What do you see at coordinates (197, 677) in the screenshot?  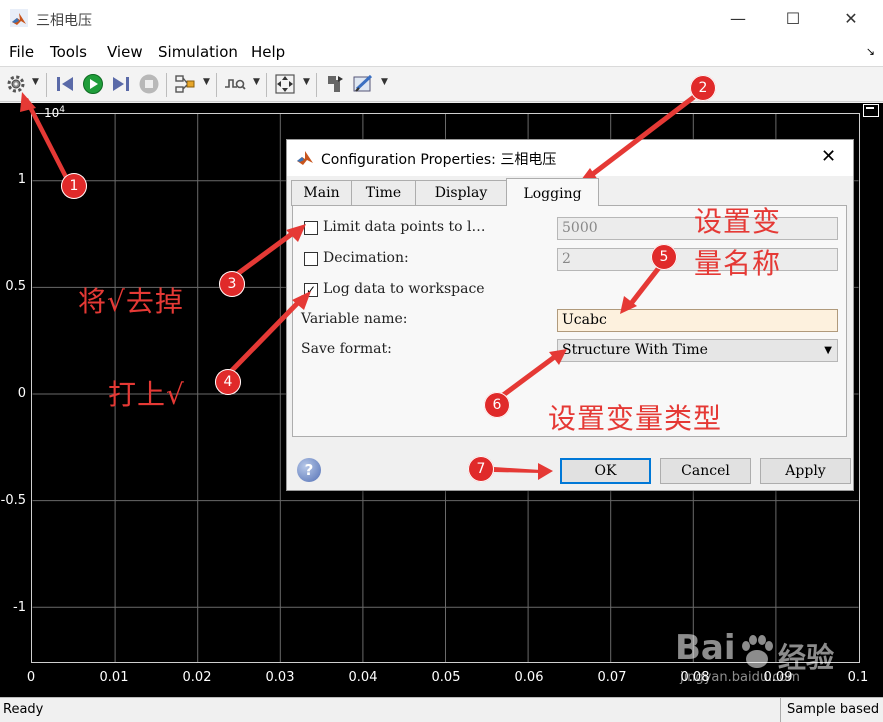 I see `x-tick-label: 0.02` at bounding box center [197, 677].